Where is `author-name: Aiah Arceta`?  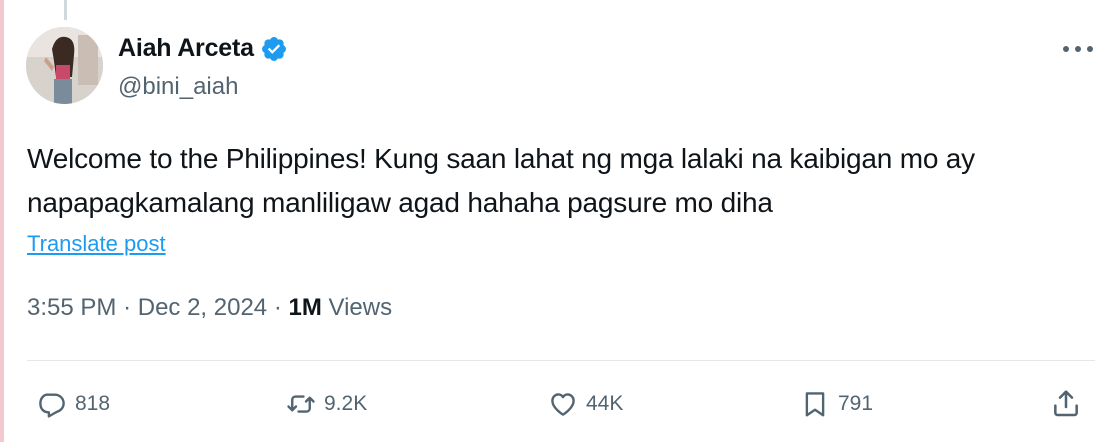 author-name: Aiah Arceta is located at coordinates (203, 48).